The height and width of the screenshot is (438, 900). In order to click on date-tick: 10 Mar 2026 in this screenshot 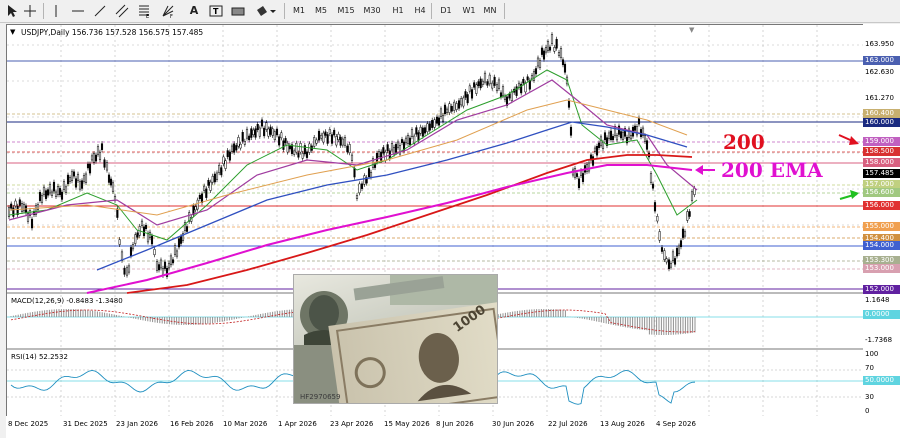, I will do `click(245, 424)`.